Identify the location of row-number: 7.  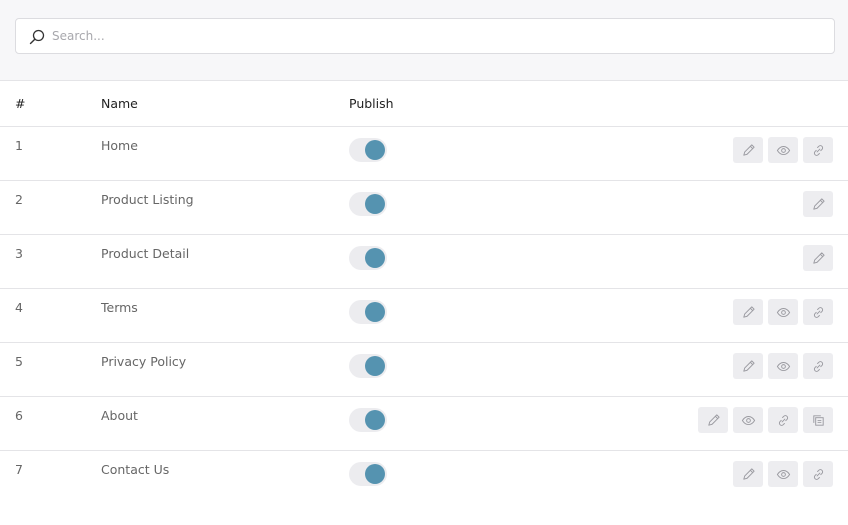
(19, 469).